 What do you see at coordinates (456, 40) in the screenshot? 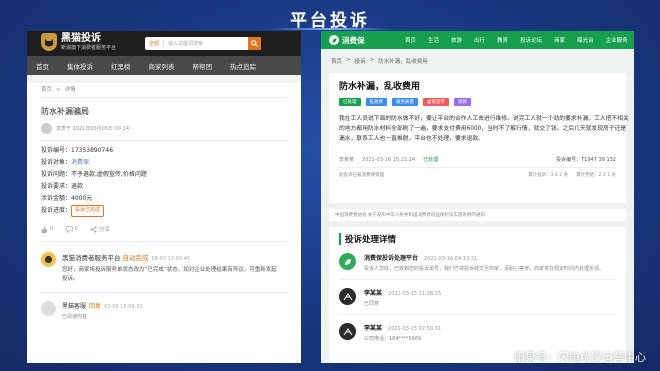
I see `nav-travel: 旅游` at bounding box center [456, 40].